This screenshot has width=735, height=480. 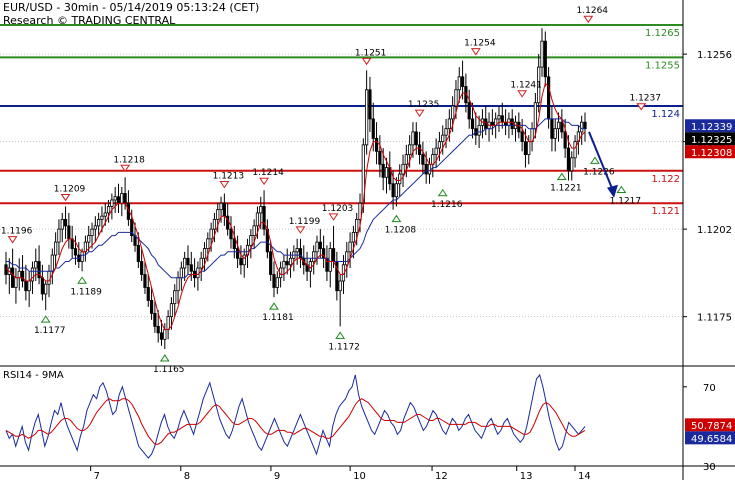 I want to click on level-label-pivot: 1.124, so click(x=665, y=114).